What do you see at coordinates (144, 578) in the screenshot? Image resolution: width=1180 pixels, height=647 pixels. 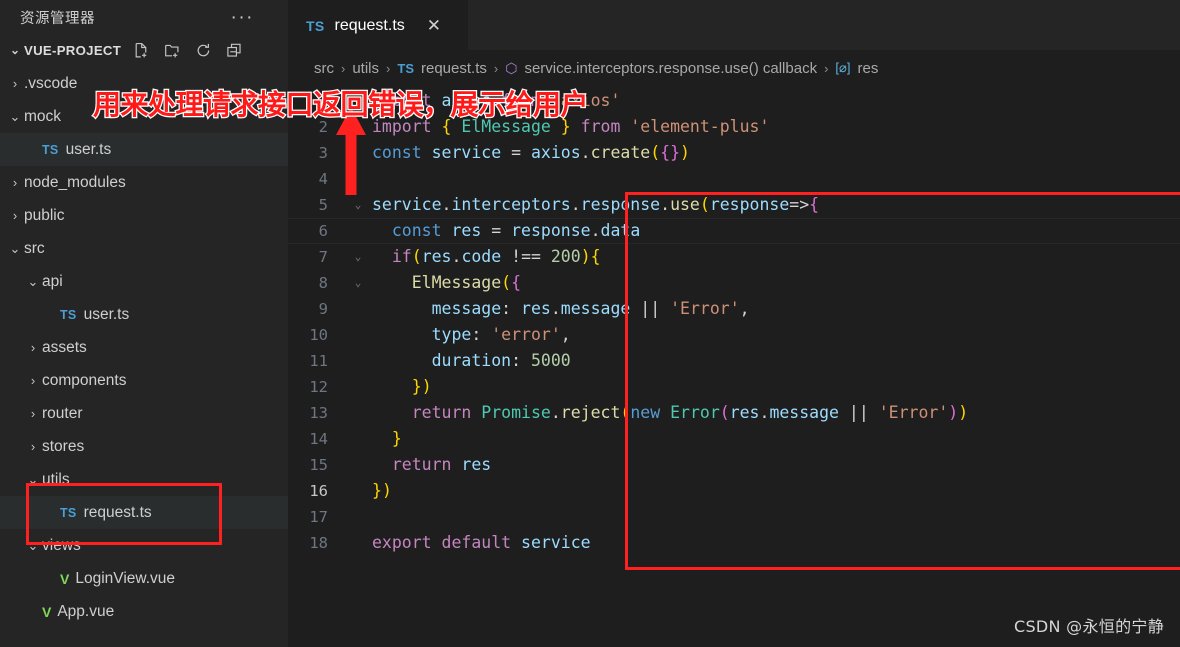 I see `tree-item-loginview-vue: V LoginView.vue` at bounding box center [144, 578].